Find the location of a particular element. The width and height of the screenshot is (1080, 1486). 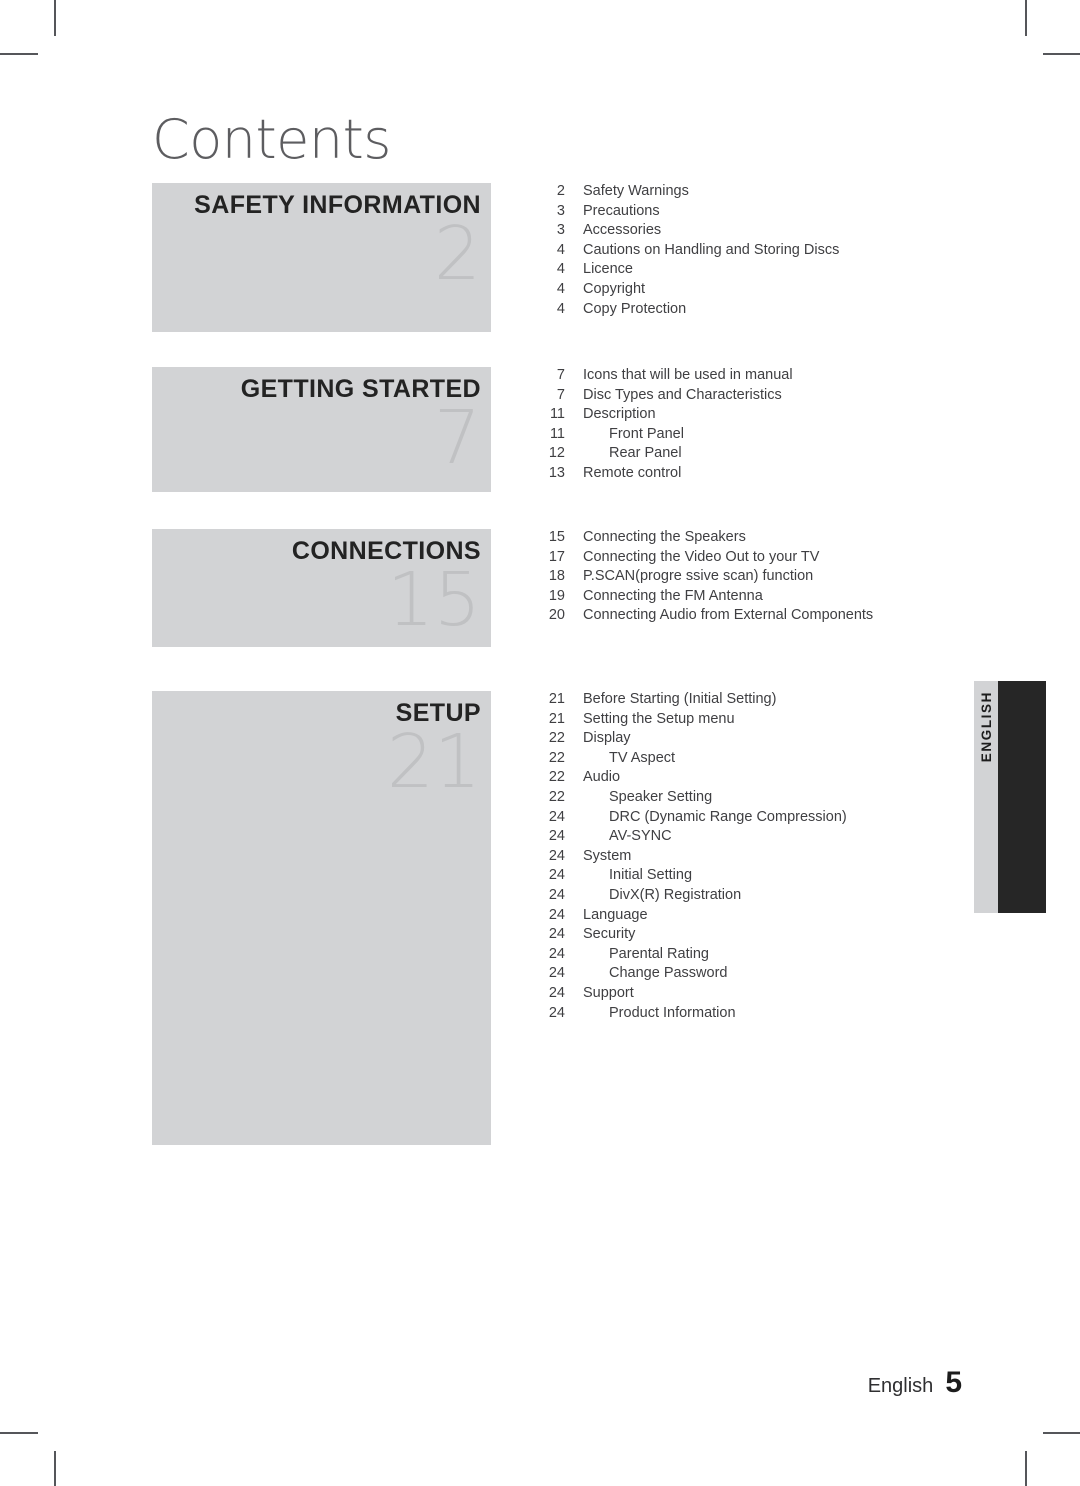

toc-entry: 24 Security is located at coordinates (791, 936).